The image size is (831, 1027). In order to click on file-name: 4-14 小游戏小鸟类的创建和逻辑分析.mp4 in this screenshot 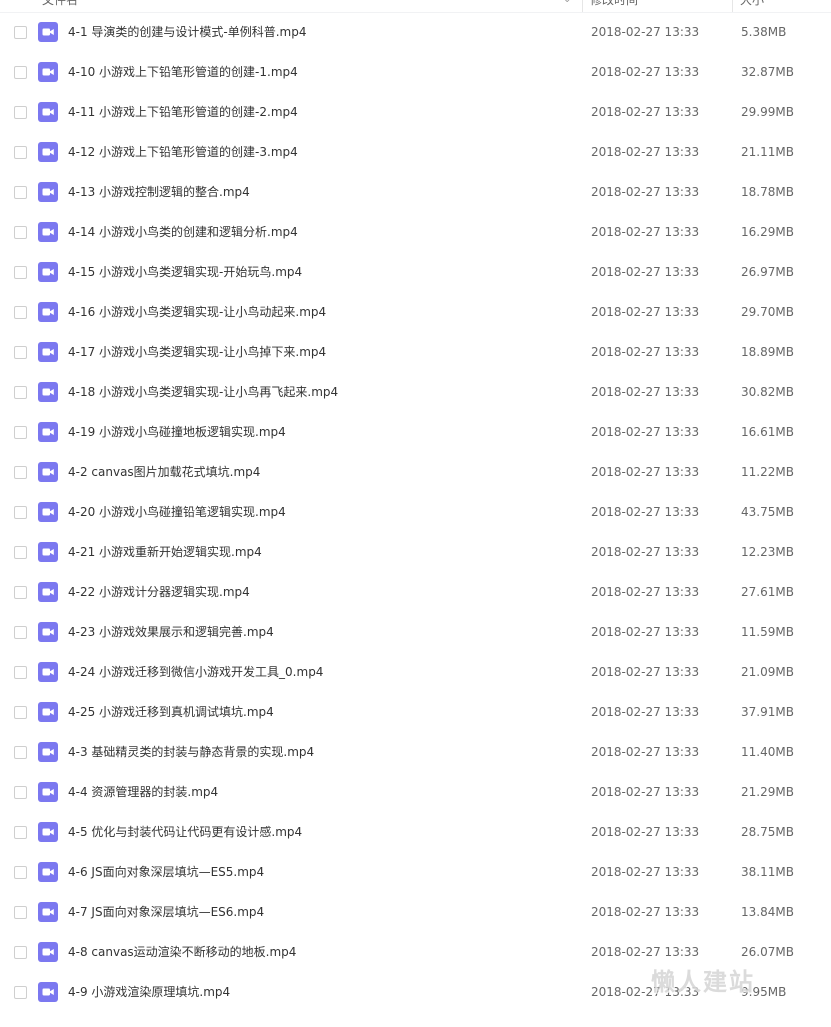, I will do `click(183, 232)`.